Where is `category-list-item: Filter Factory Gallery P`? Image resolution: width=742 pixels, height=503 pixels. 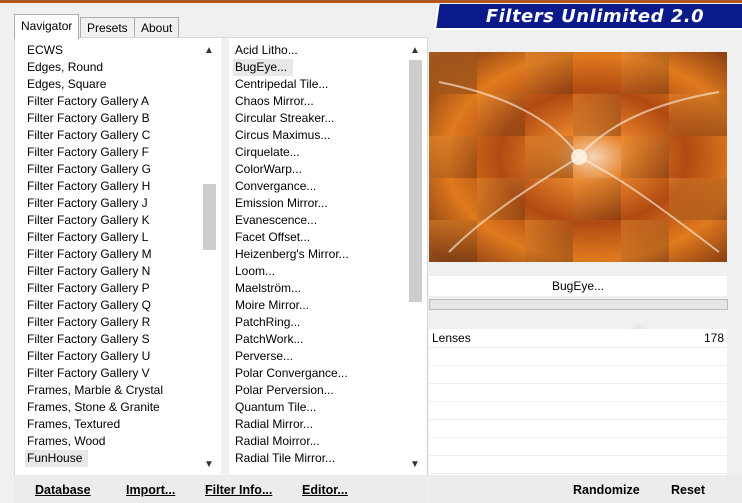
category-list-item: Filter Factory Gallery P is located at coordinates (114, 288).